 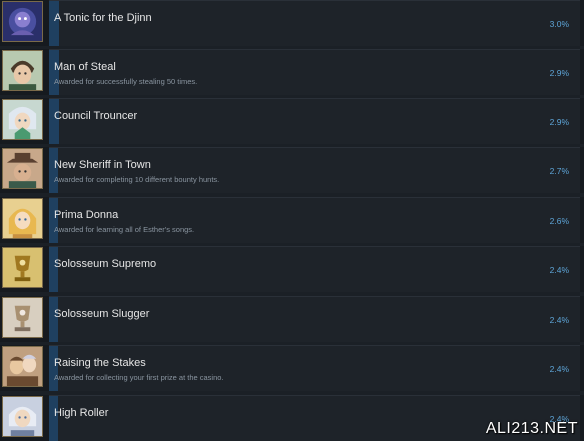 I want to click on achievement-row: Council Trouncer 2.9%, so click(x=292, y=121).